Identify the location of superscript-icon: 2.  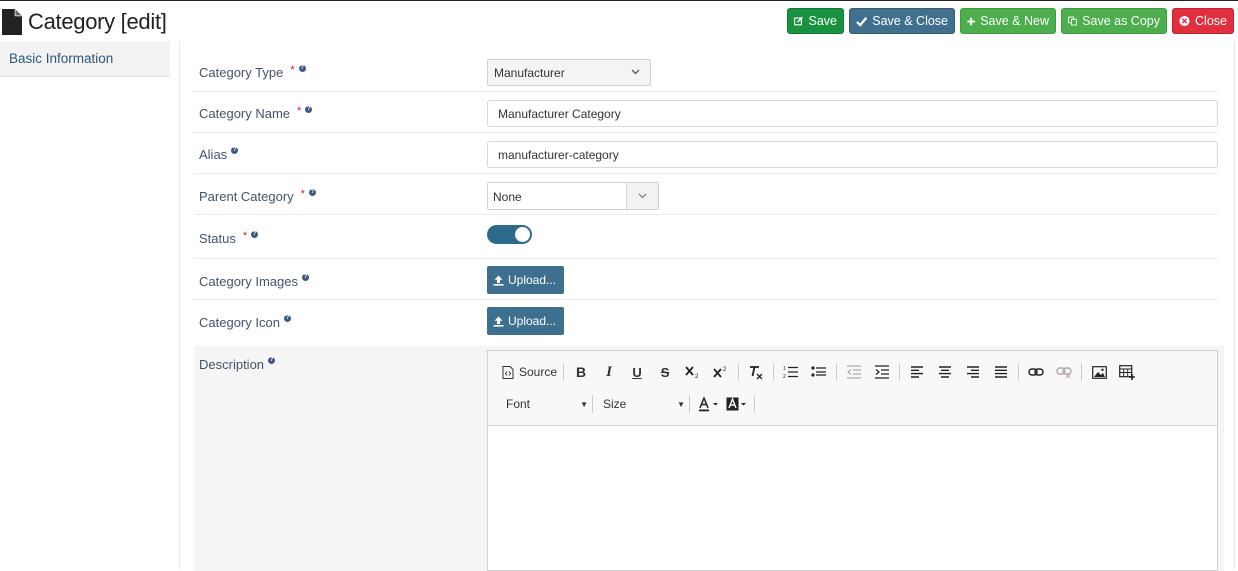
(720, 372).